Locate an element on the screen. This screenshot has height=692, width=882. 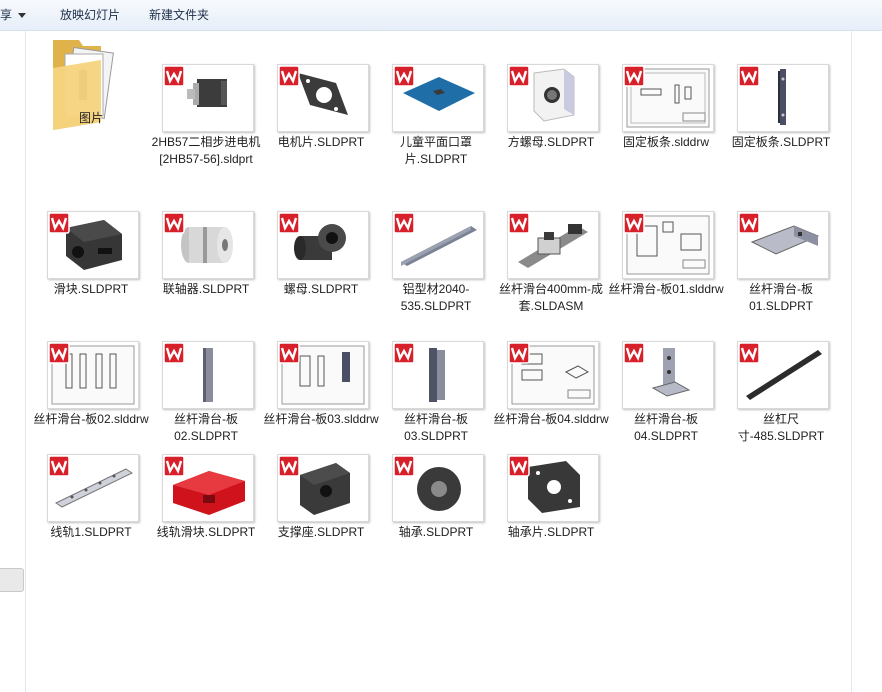
file-name: 丝杆滑台400mm-成套.SLDASM is located at coordinates (550, 297).